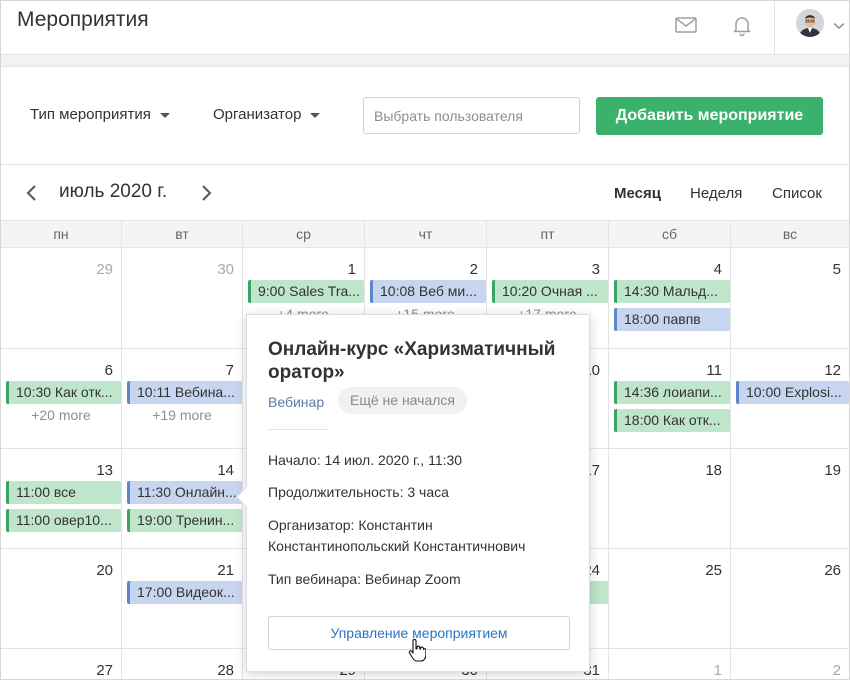 This screenshot has width=850, height=680. What do you see at coordinates (182, 235) in the screenshot?
I see `weekday-1: вт` at bounding box center [182, 235].